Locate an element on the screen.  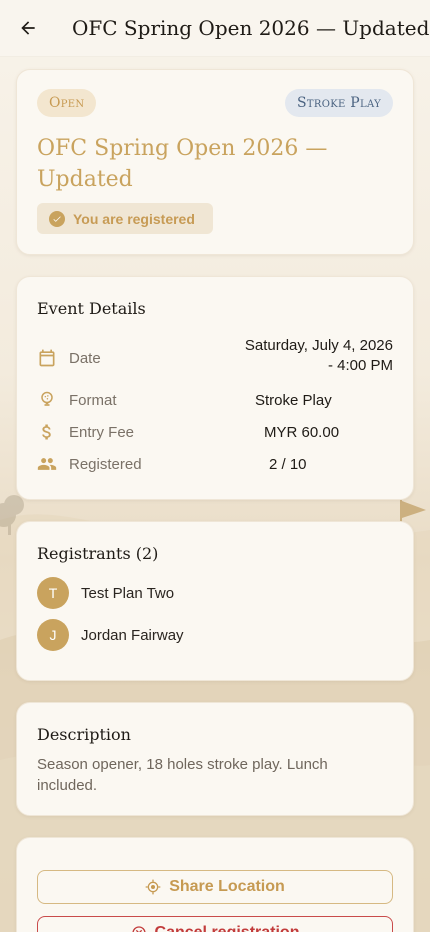
detail-value-entry-fee: MYR 60.00 is located at coordinates (302, 432).